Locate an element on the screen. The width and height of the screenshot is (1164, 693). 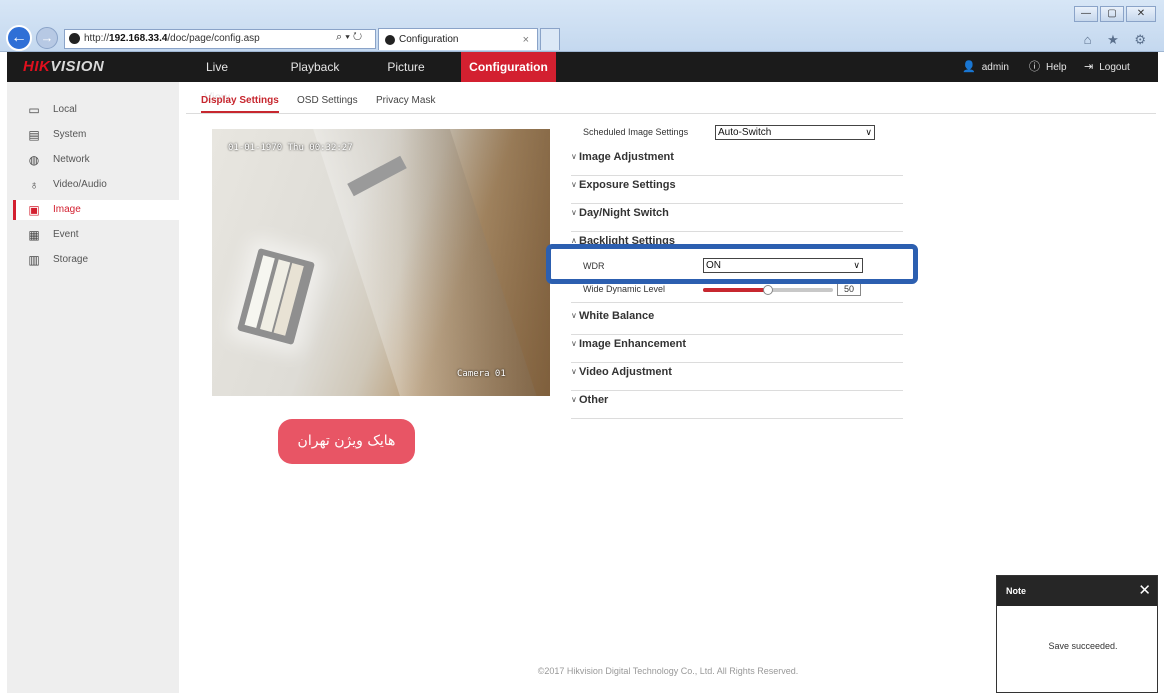
slider-thumb is located at coordinates (768, 290).